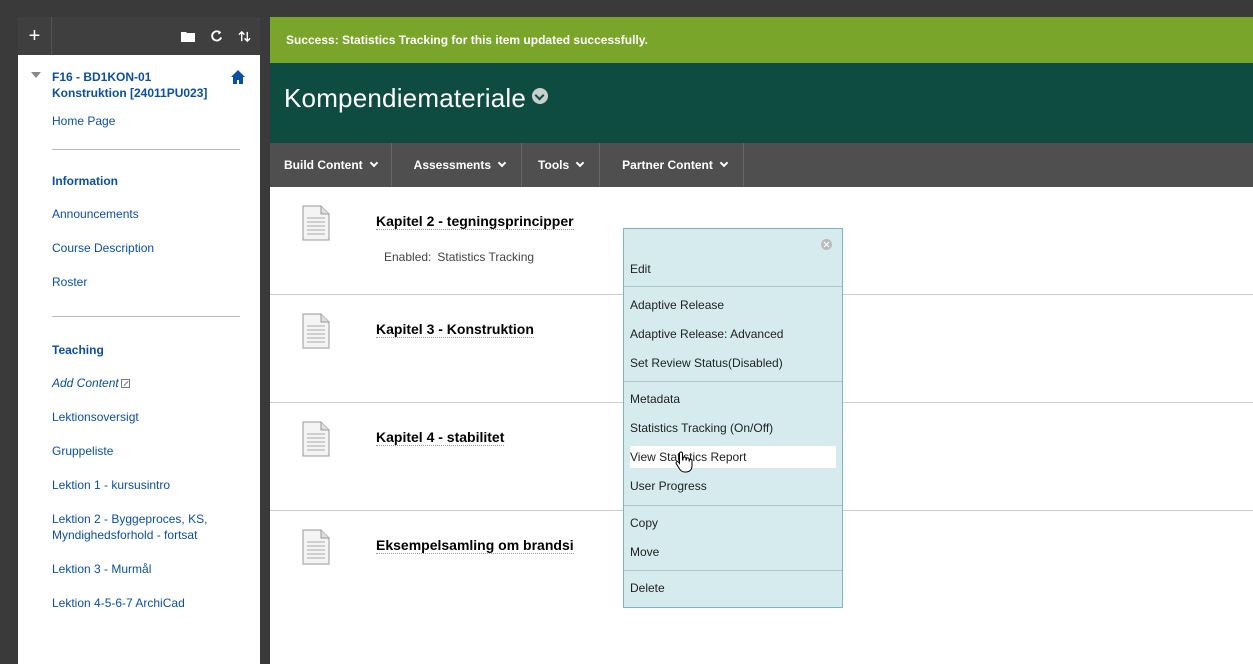 Image resolution: width=1253 pixels, height=664 pixels. Describe the element at coordinates (684, 462) in the screenshot. I see `hand-cursor-icon` at that location.